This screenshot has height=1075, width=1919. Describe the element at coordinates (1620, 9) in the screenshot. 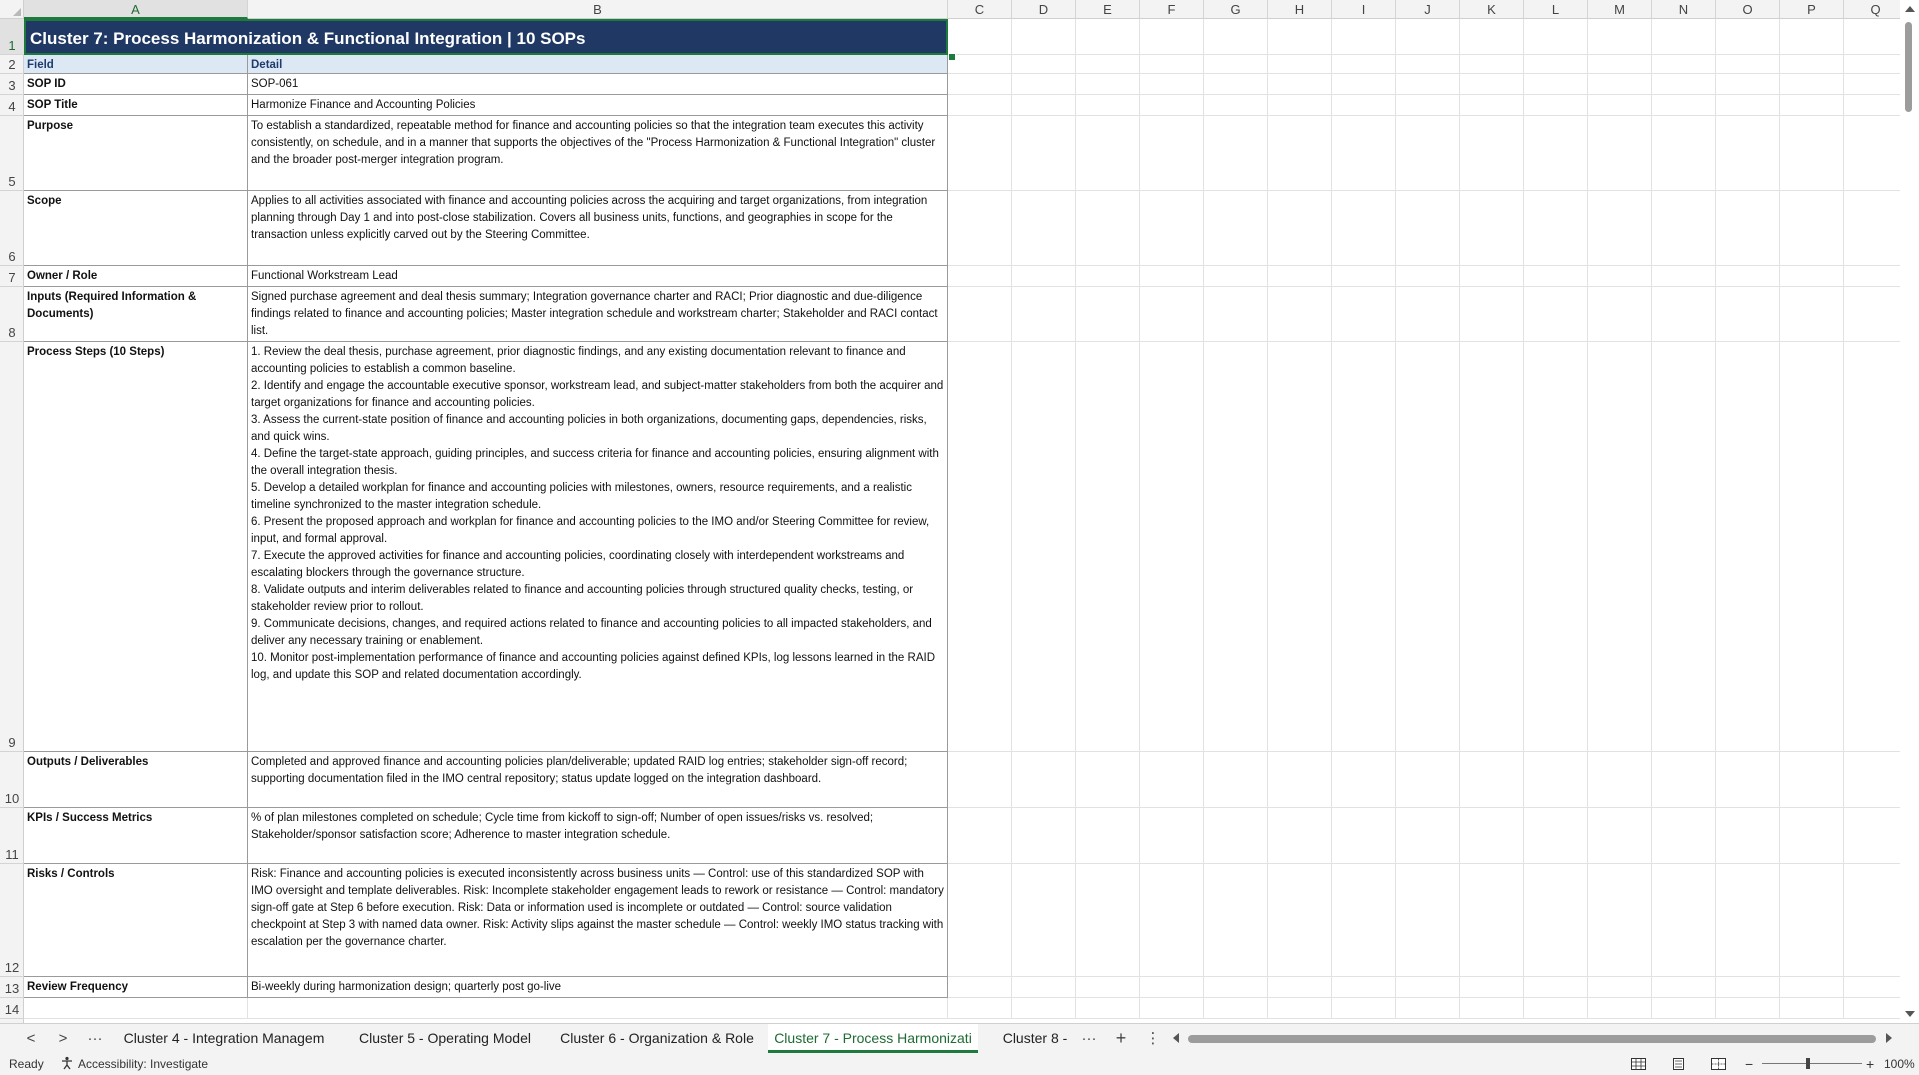

I see `column-header-m: M` at that location.